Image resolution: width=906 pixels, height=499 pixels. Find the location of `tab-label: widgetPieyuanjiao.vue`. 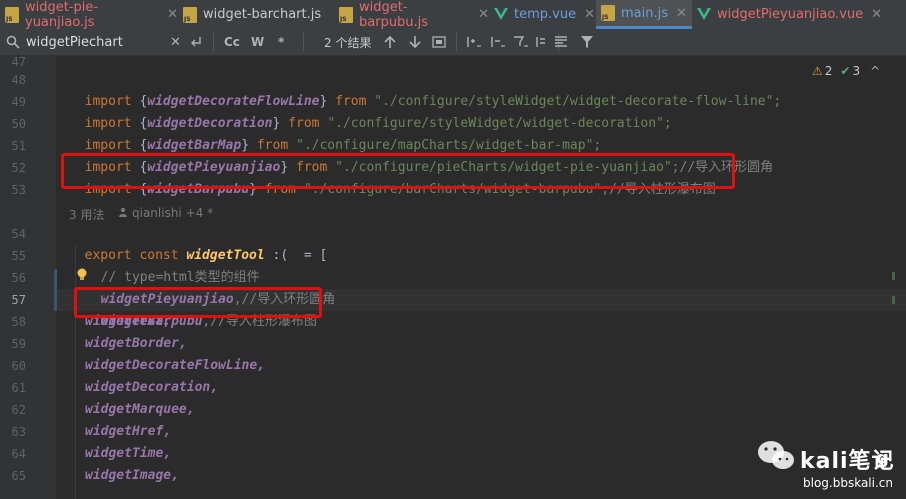

tab-label: widgetPieyuanjiao.vue is located at coordinates (790, 14).